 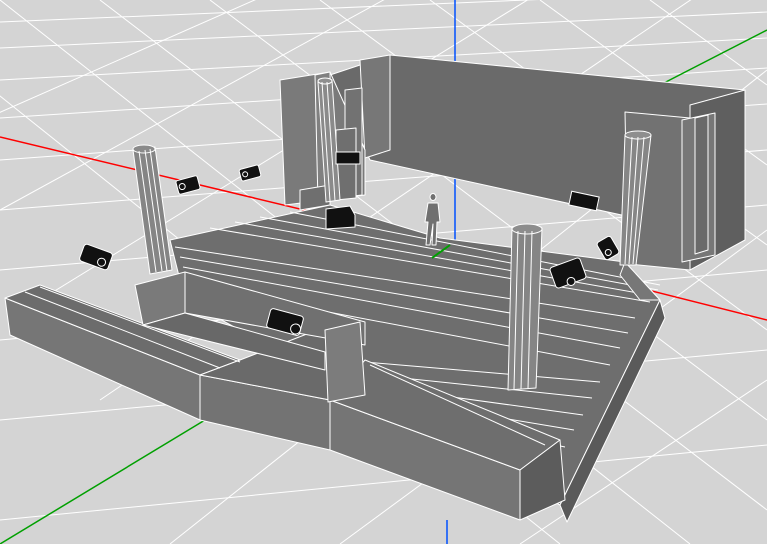 What do you see at coordinates (103, 481) in the screenshot?
I see `y-axis-line` at bounding box center [103, 481].